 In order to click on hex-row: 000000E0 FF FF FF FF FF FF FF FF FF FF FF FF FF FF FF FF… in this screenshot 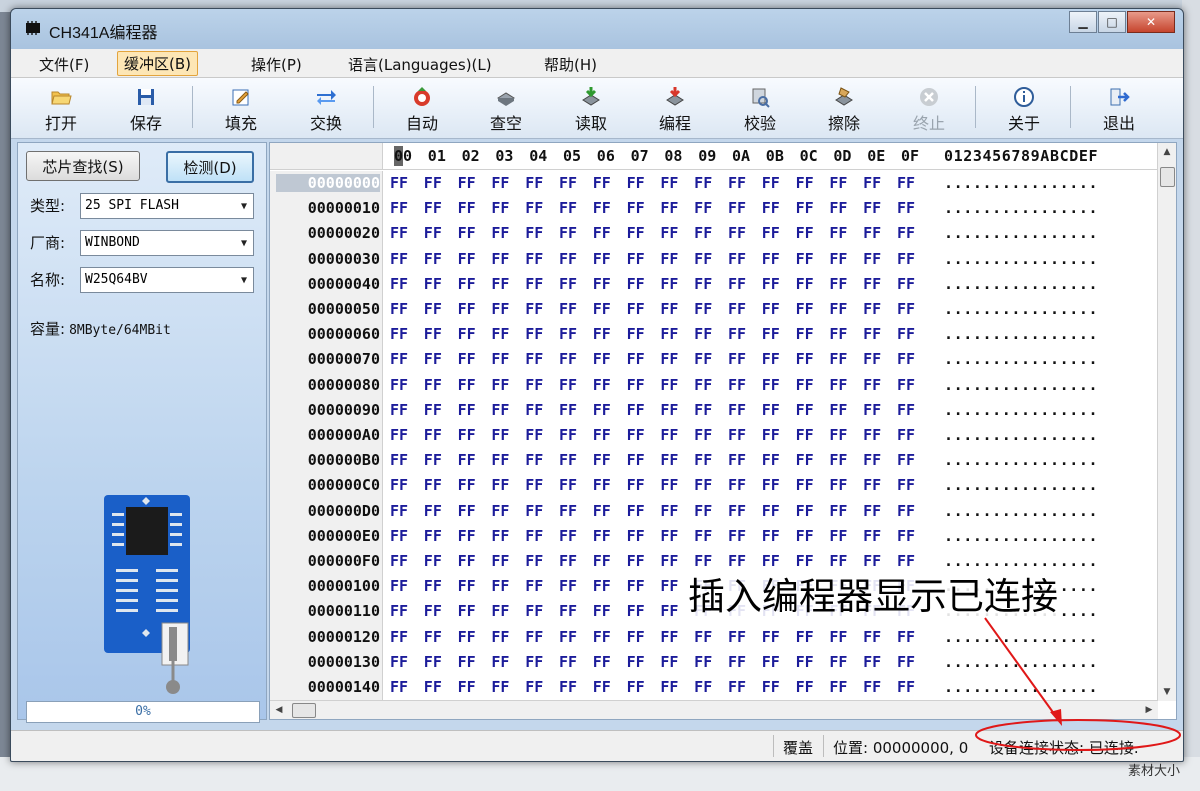, I will do `click(714, 536)`.